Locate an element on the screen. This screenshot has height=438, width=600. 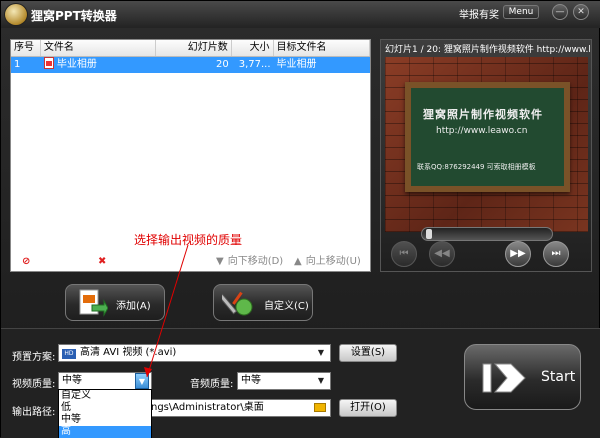
output-path-value: ngs\Administrator\桌面 is located at coordinates (207, 407).